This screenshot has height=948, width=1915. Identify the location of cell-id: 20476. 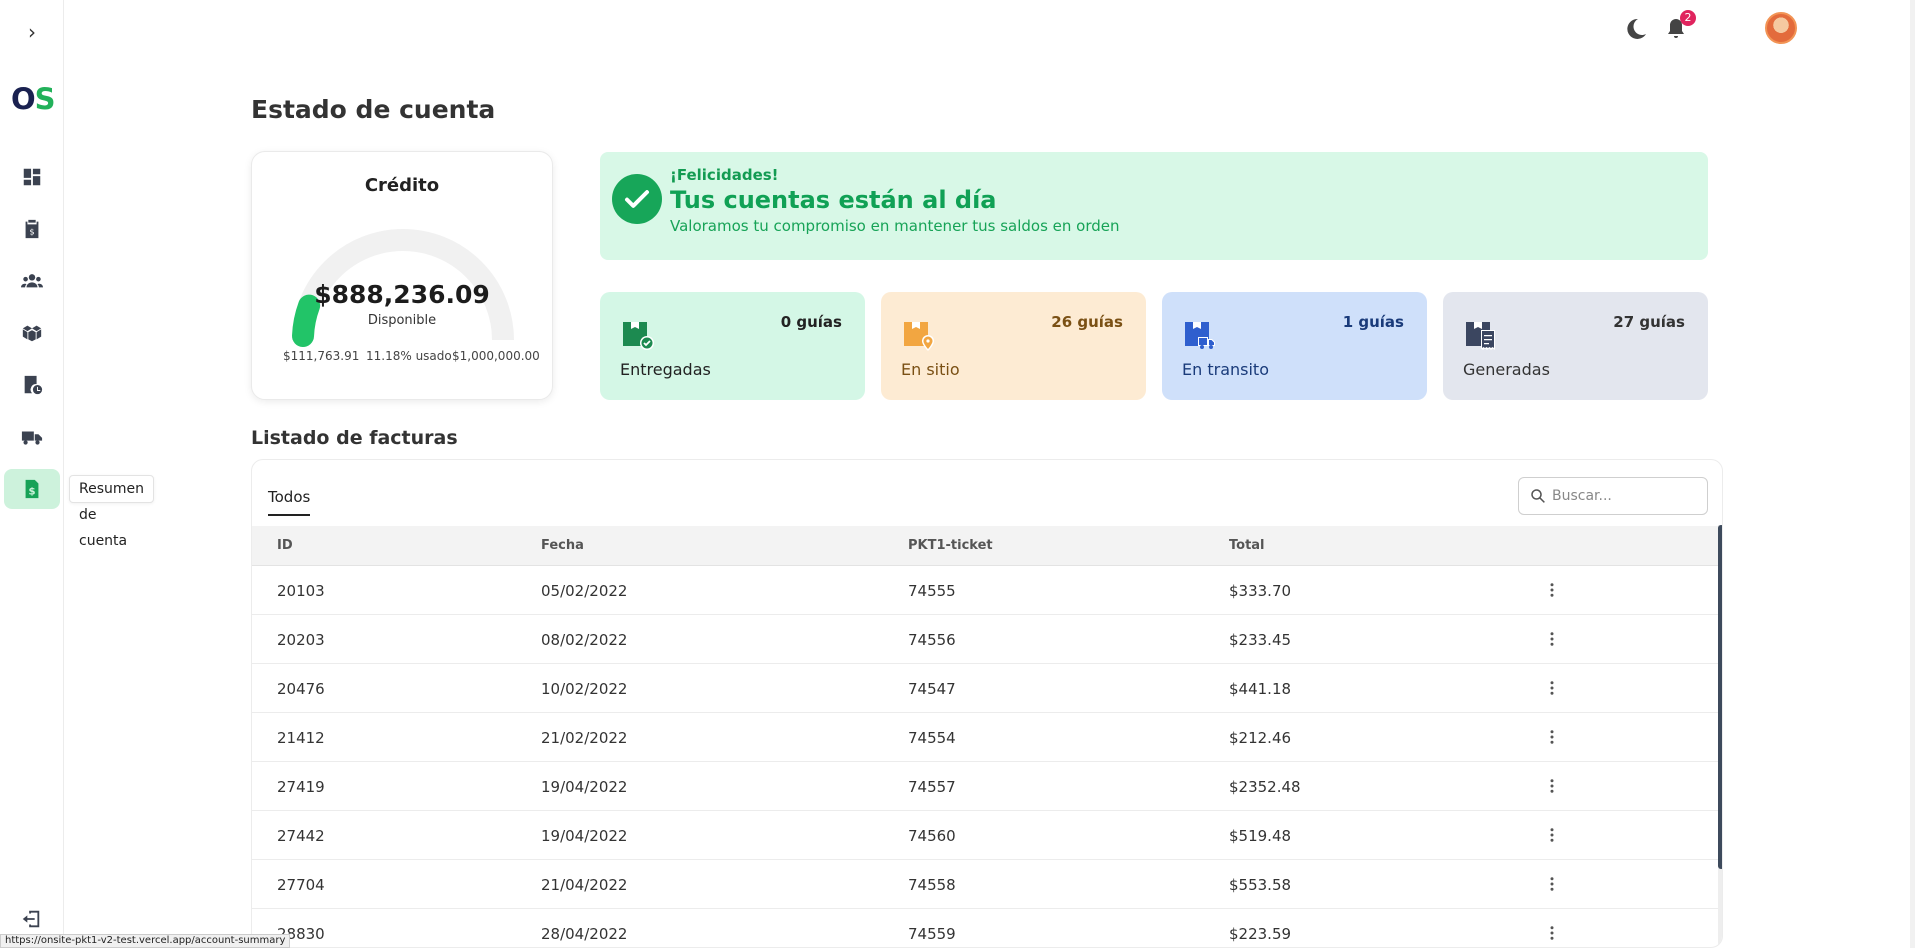
(301, 689).